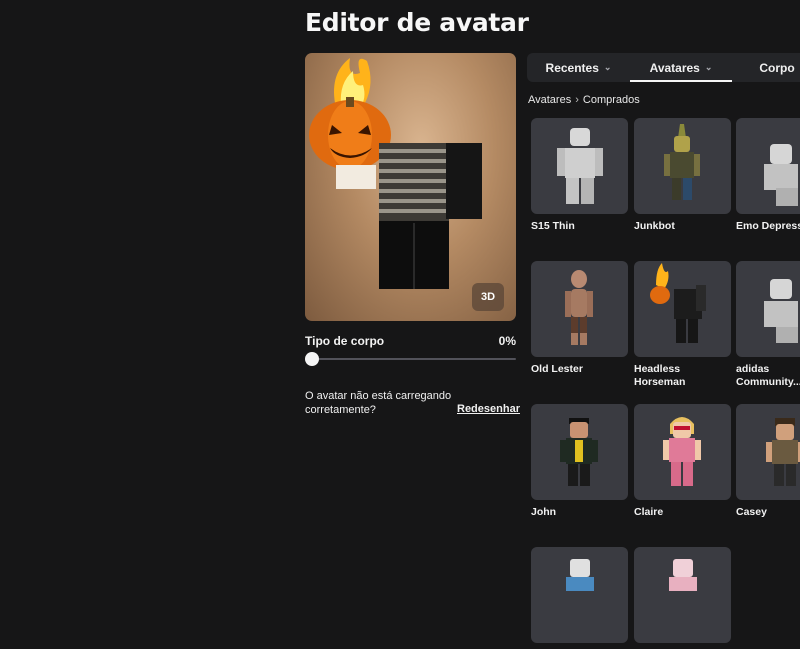 The image size is (800, 649). What do you see at coordinates (751, 512) in the screenshot?
I see `avatar-name: Casey` at bounding box center [751, 512].